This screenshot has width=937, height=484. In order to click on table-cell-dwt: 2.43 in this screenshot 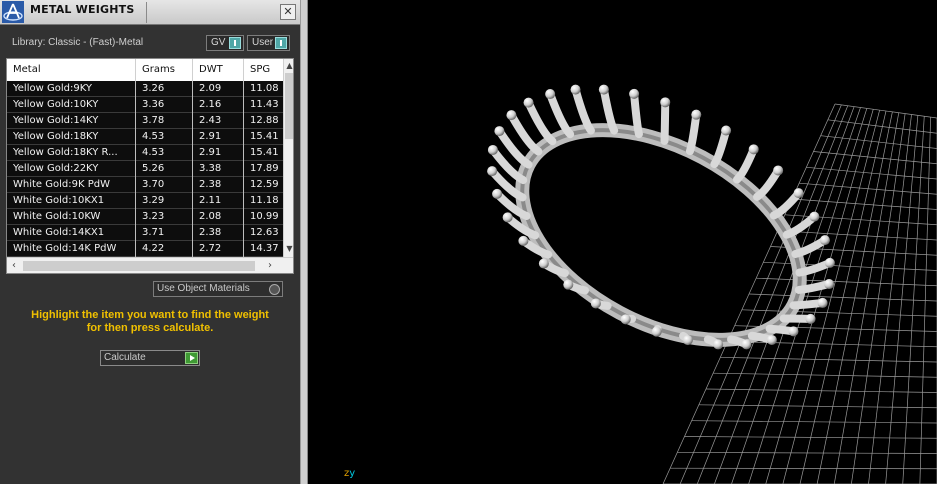, I will do `click(218, 121)`.